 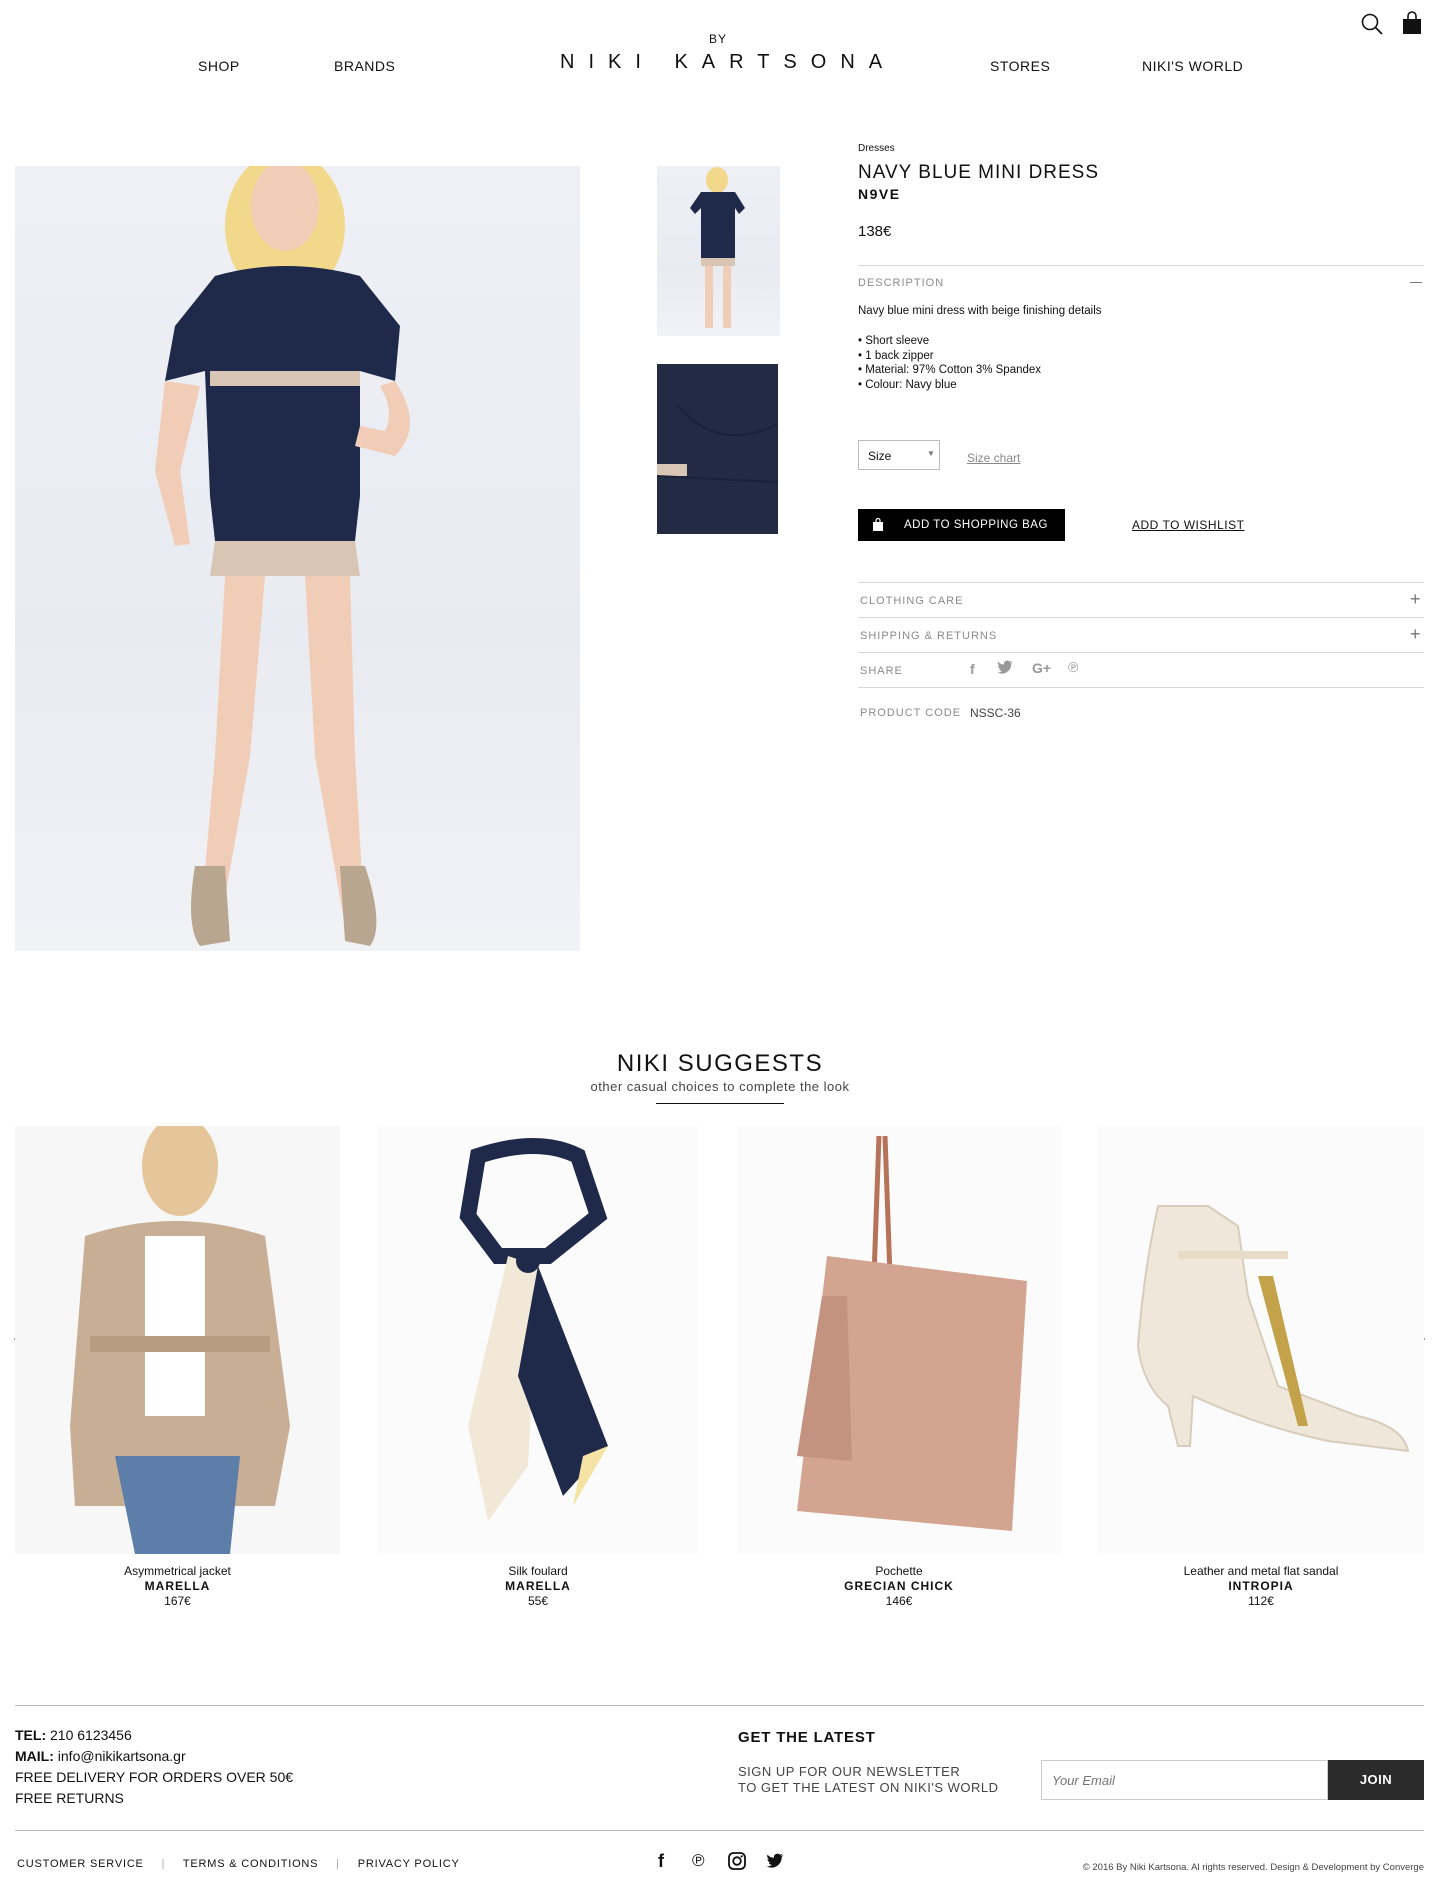 I want to click on suggestion-name: Leather and metal flat sandal, so click(x=1261, y=1571).